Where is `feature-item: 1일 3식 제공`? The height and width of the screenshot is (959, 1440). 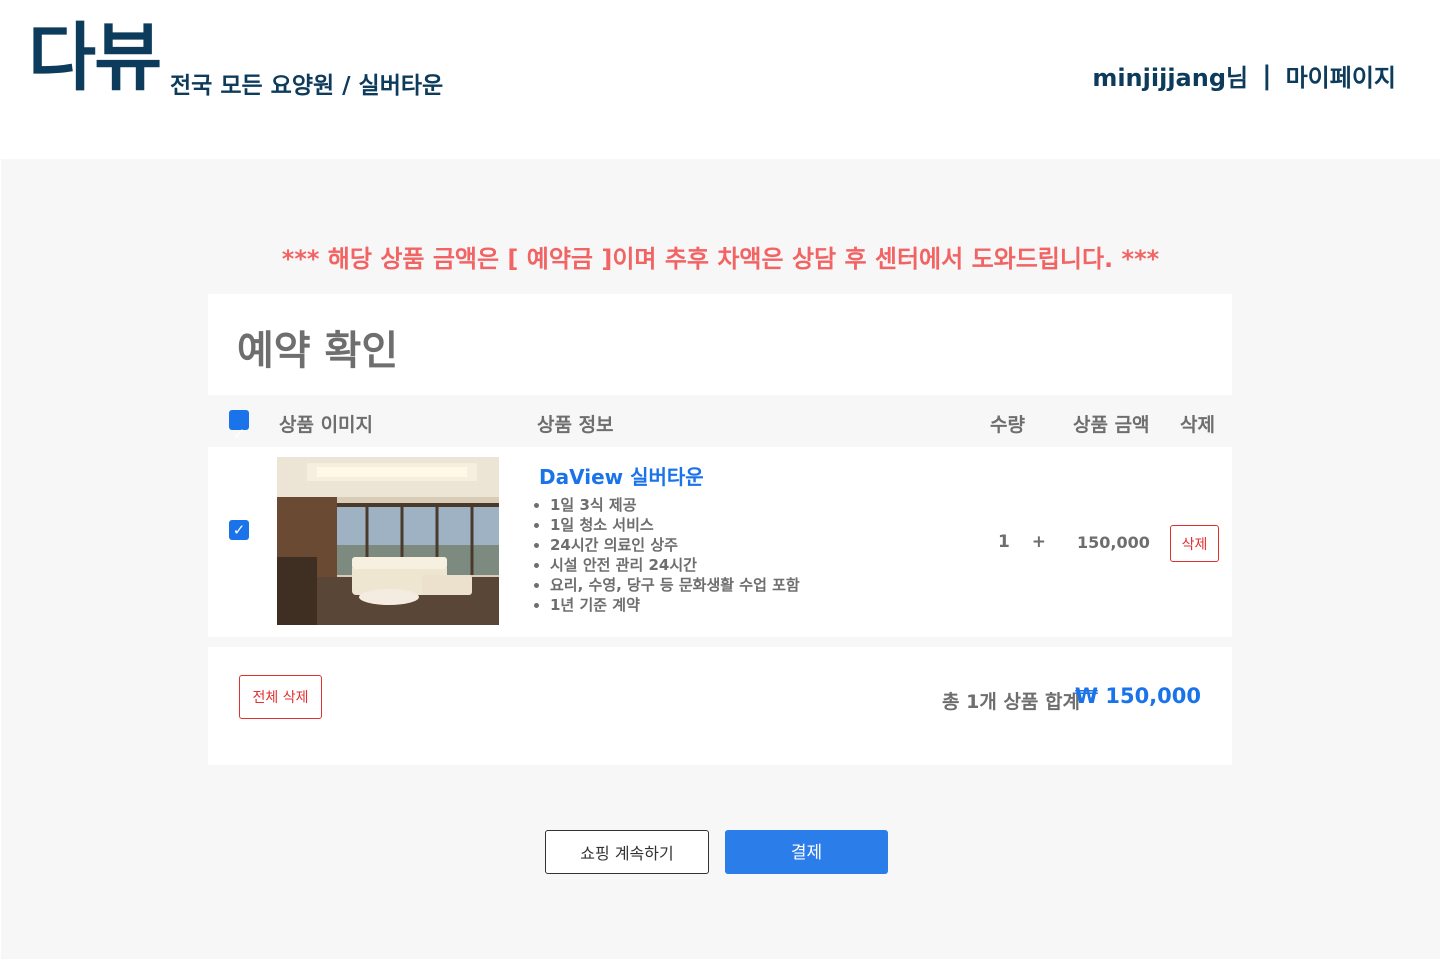 feature-item: 1일 3식 제공 is located at coordinates (675, 505).